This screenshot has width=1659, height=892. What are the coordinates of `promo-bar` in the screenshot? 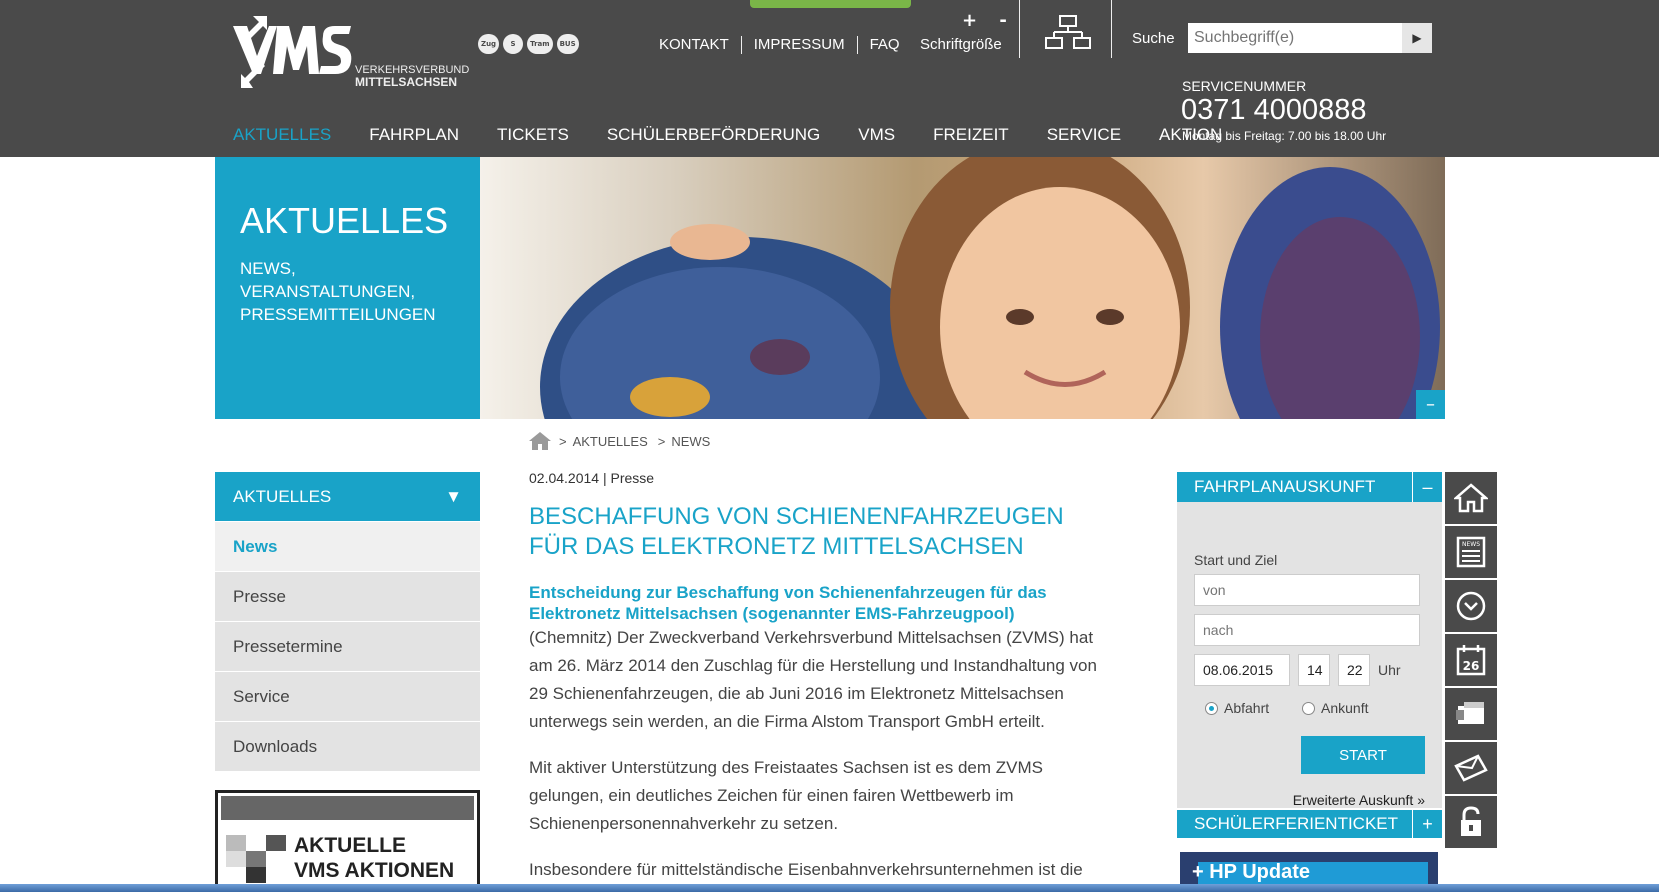 It's located at (347, 808).